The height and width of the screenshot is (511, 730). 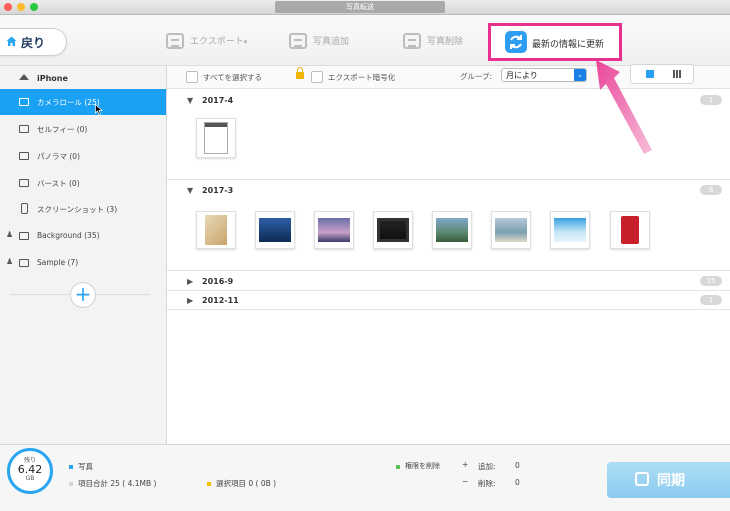 I want to click on album-icon, so click(x=24, y=263).